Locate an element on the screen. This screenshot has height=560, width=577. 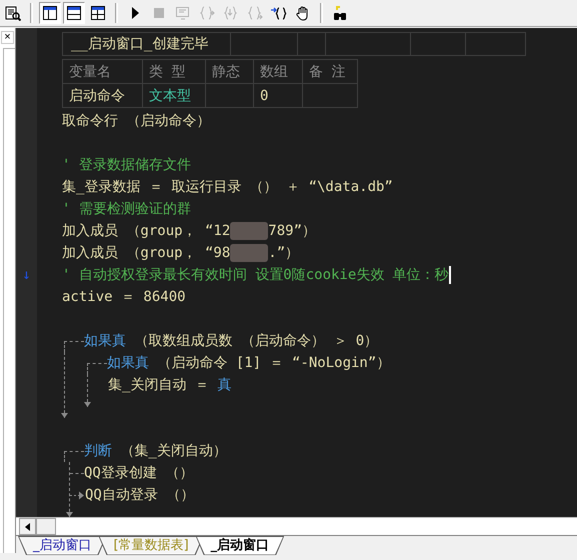
comment-line: ' 登录数据储存文件 is located at coordinates (126, 165).